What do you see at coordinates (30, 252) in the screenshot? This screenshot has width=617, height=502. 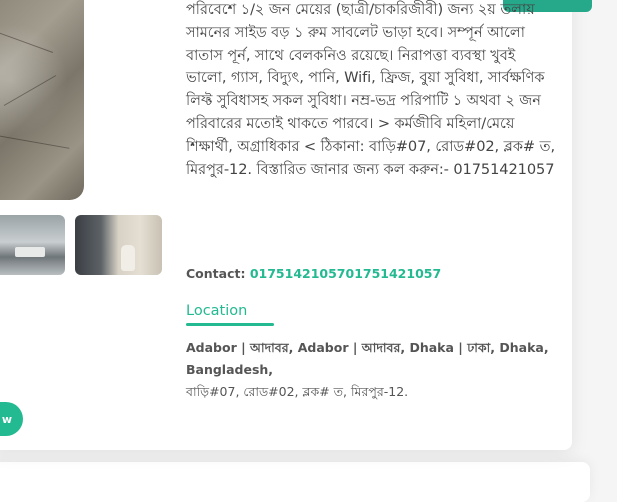 I see `sink-shape` at bounding box center [30, 252].